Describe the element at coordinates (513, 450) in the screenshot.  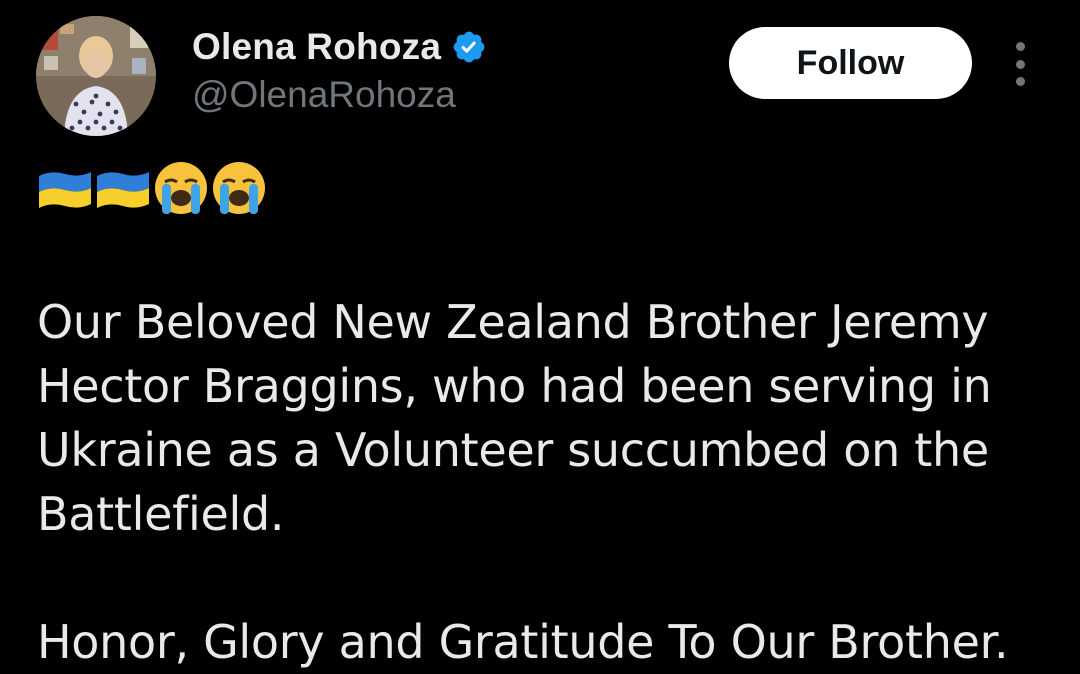
I see `tweet-text-line: Ukraine as a Volunteer succumbed on the` at that location.